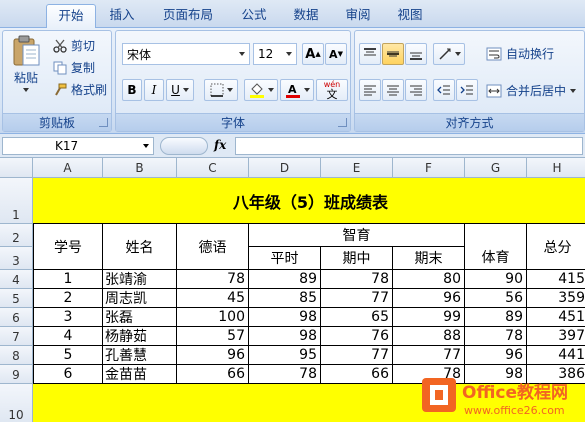 The width and height of the screenshot is (585, 422). I want to click on table-cell: 100, so click(213, 317).